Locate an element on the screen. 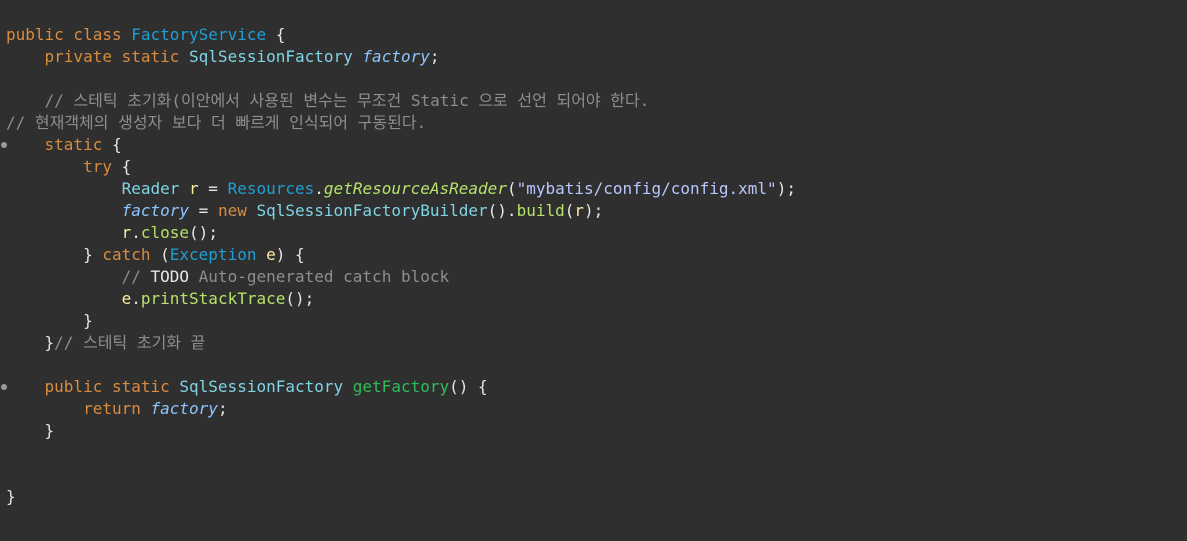 The height and width of the screenshot is (541, 1187). code-token: new is located at coordinates (237, 210).